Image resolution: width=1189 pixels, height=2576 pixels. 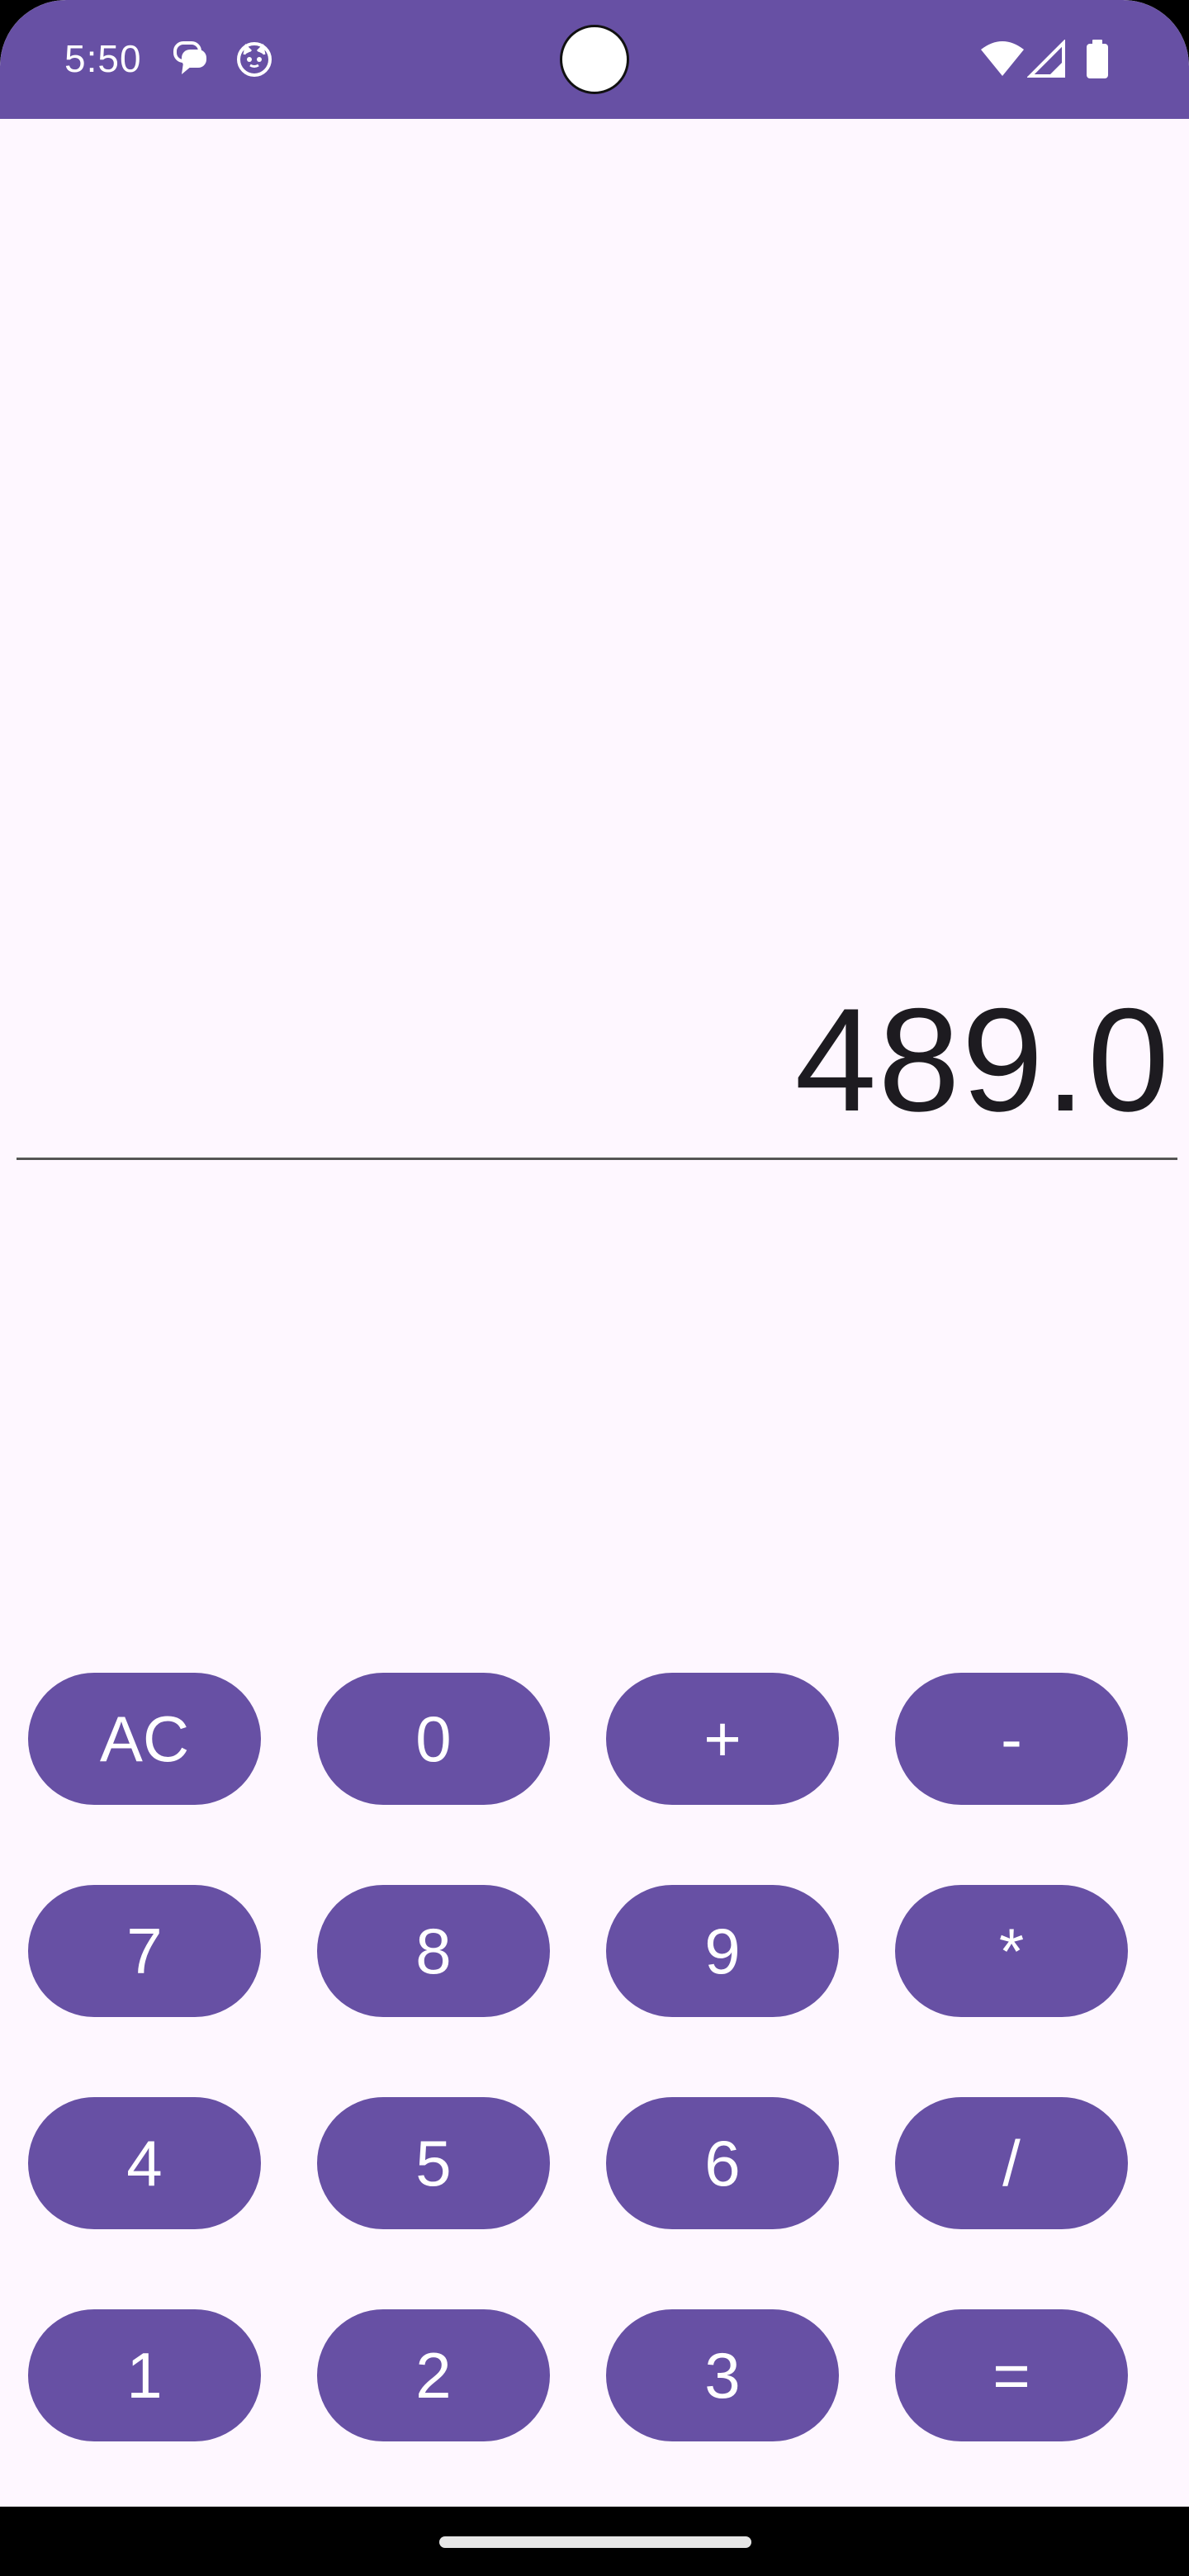 I want to click on digit-6-button: 6, so click(x=722, y=2163).